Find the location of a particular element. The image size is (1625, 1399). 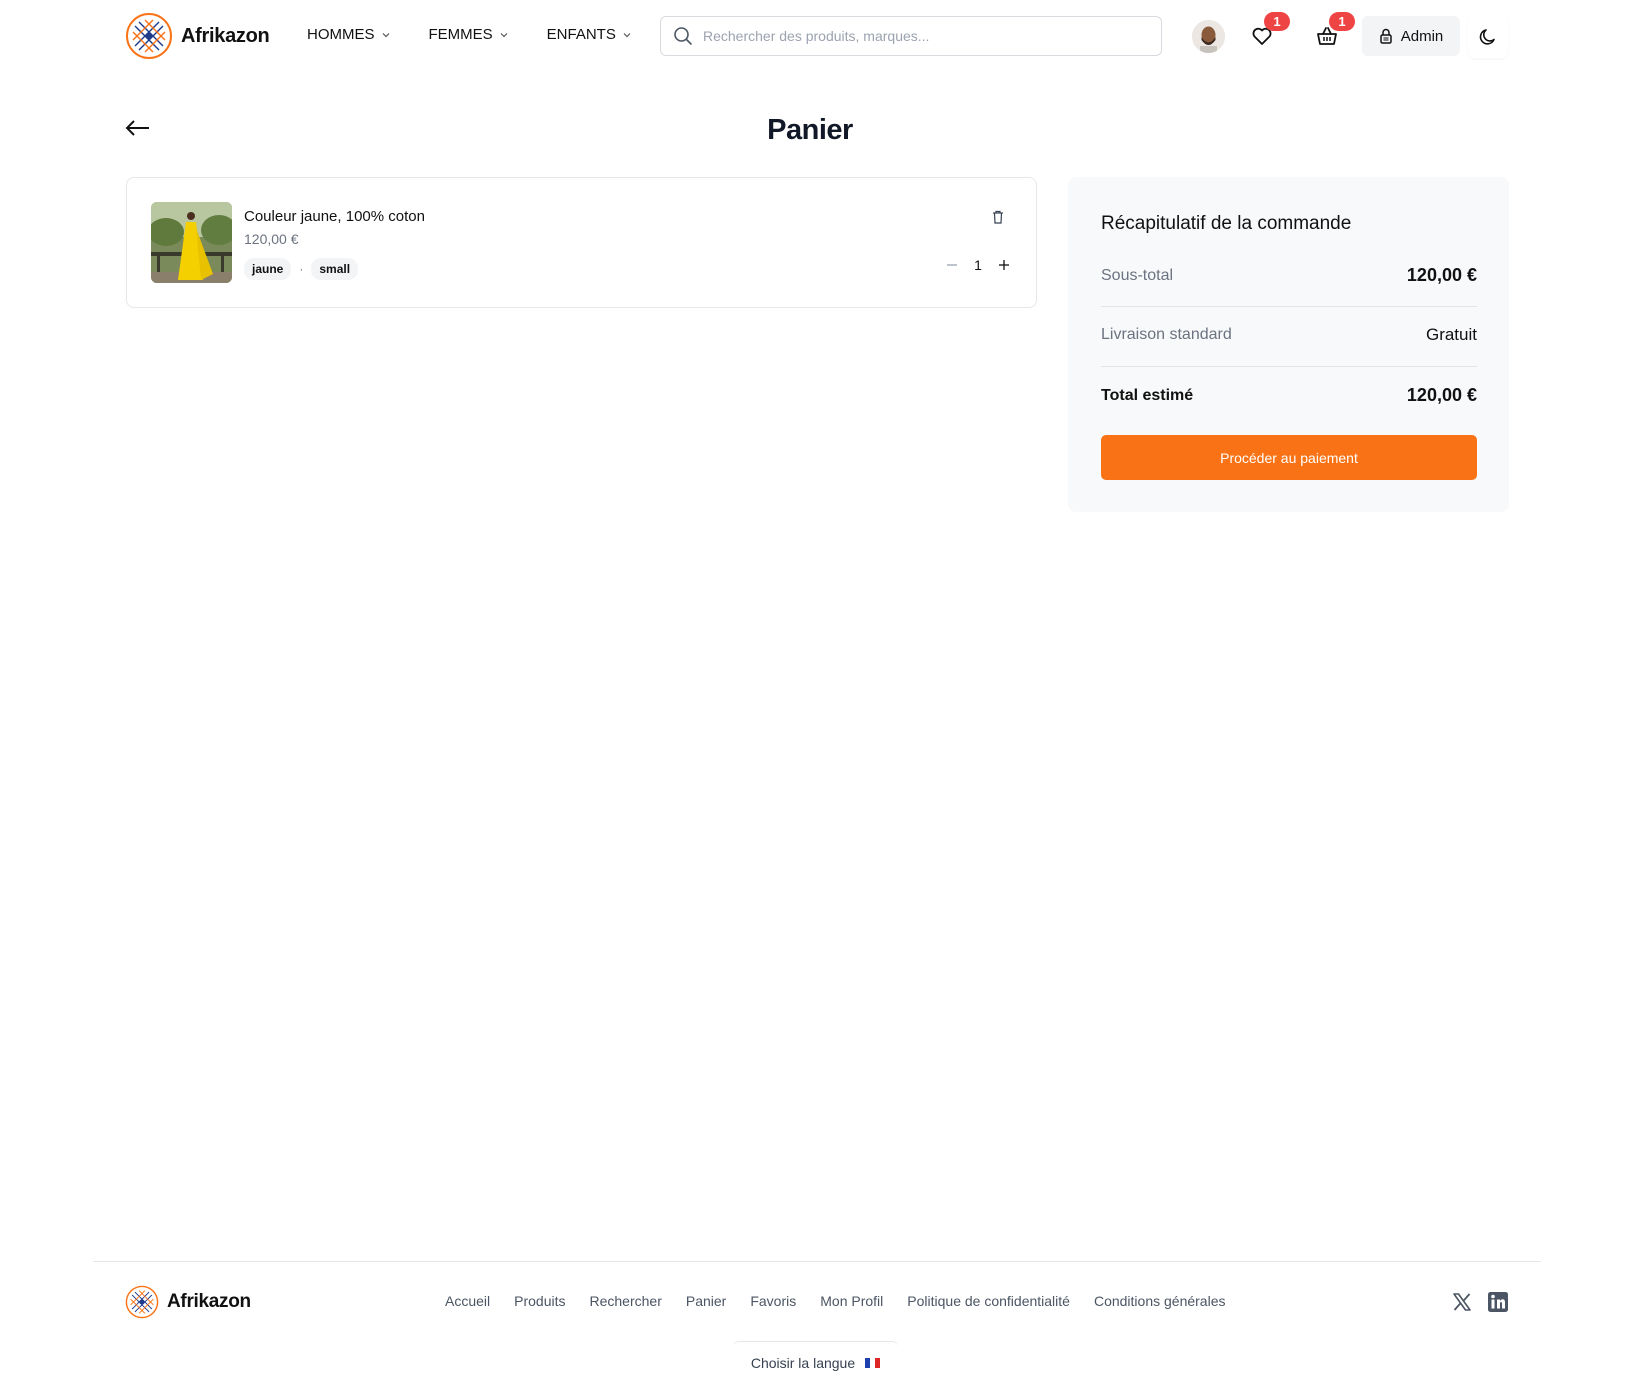

shipping-value: Gratuit is located at coordinates (1451, 334).